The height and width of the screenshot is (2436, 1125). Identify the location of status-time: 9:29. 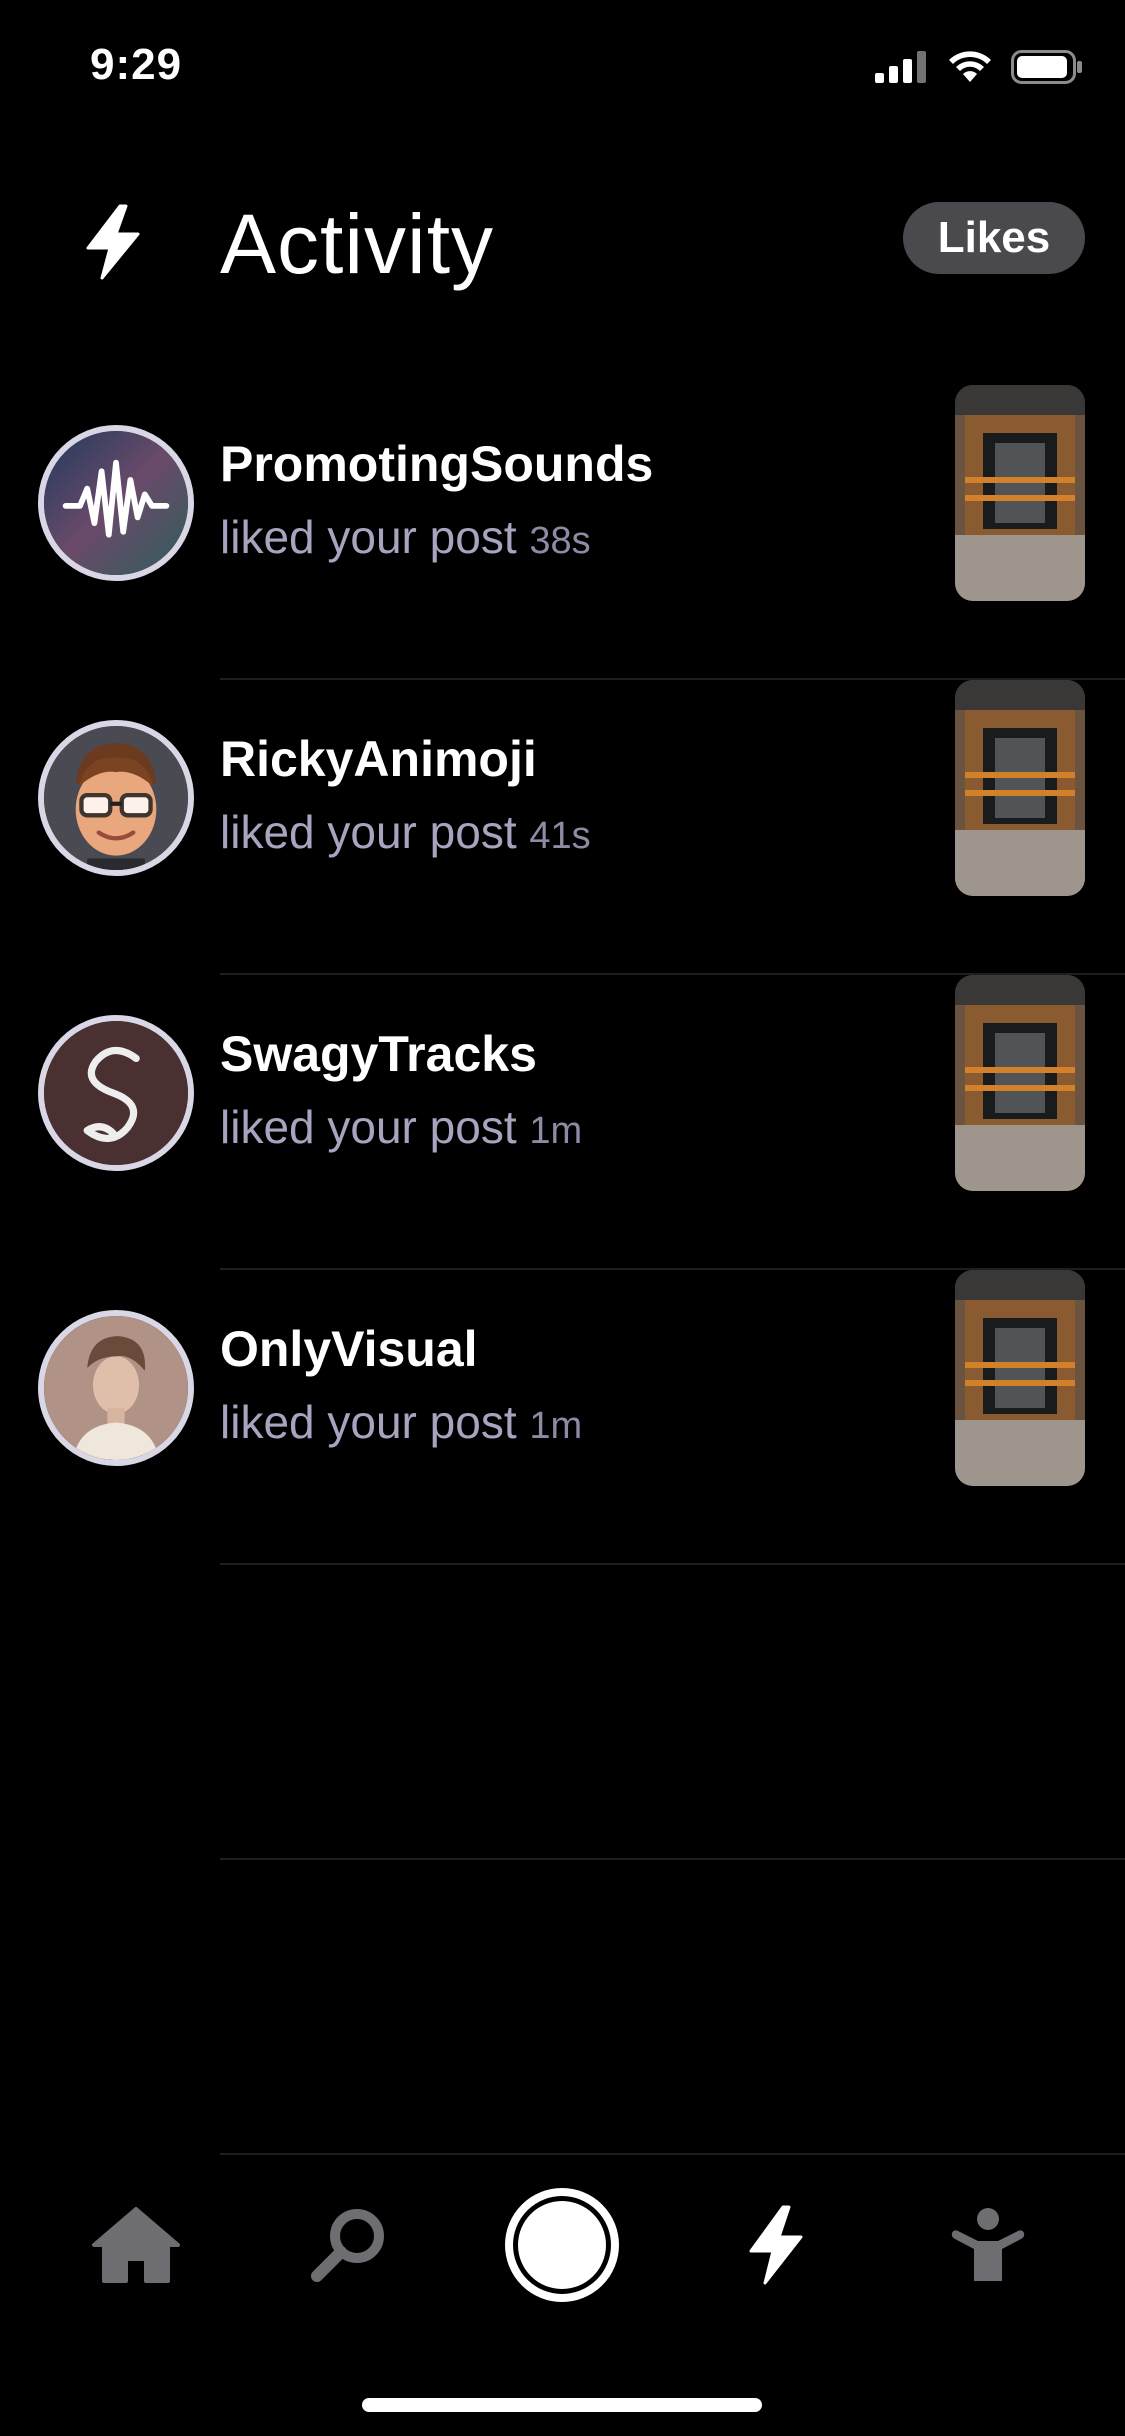
(136, 64).